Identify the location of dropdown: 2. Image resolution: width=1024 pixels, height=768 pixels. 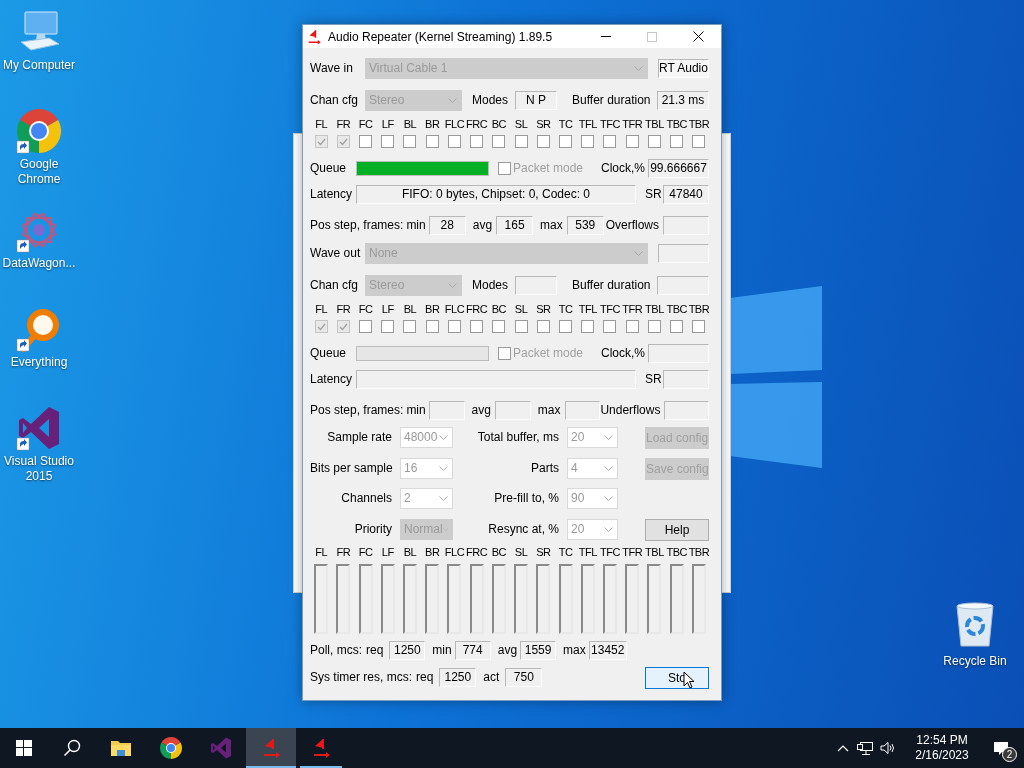
(426, 498).